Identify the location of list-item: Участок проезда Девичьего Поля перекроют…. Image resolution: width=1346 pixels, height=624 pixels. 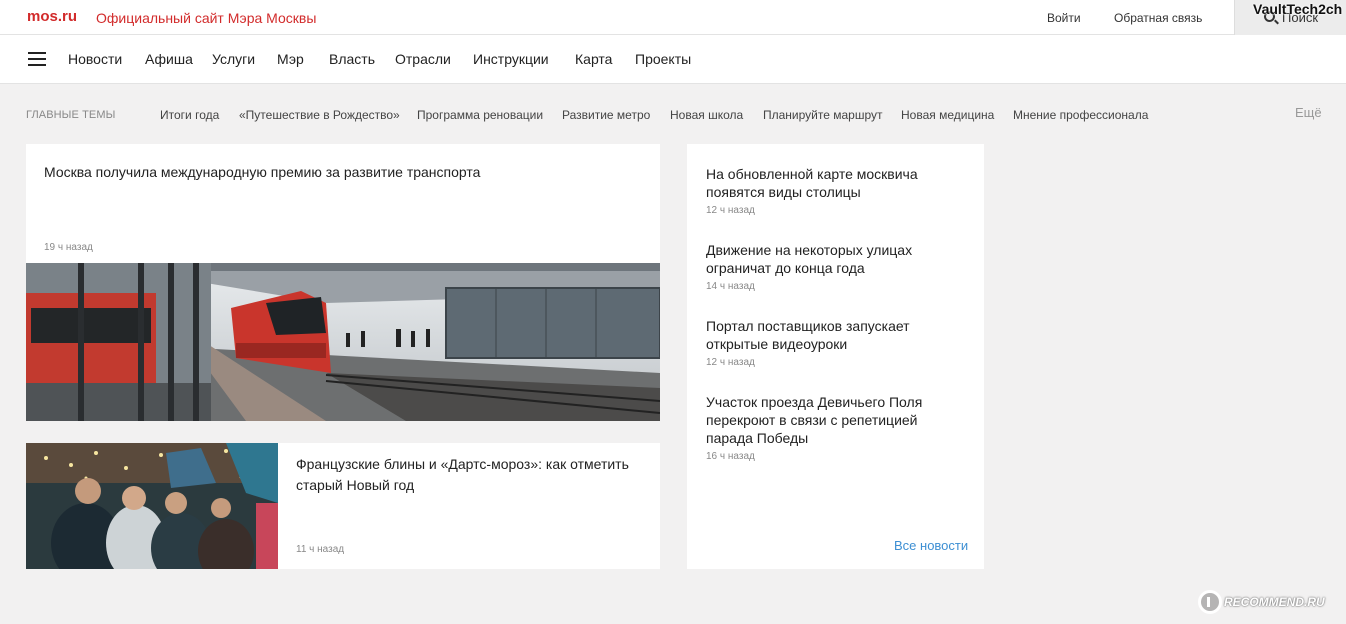
(836, 427).